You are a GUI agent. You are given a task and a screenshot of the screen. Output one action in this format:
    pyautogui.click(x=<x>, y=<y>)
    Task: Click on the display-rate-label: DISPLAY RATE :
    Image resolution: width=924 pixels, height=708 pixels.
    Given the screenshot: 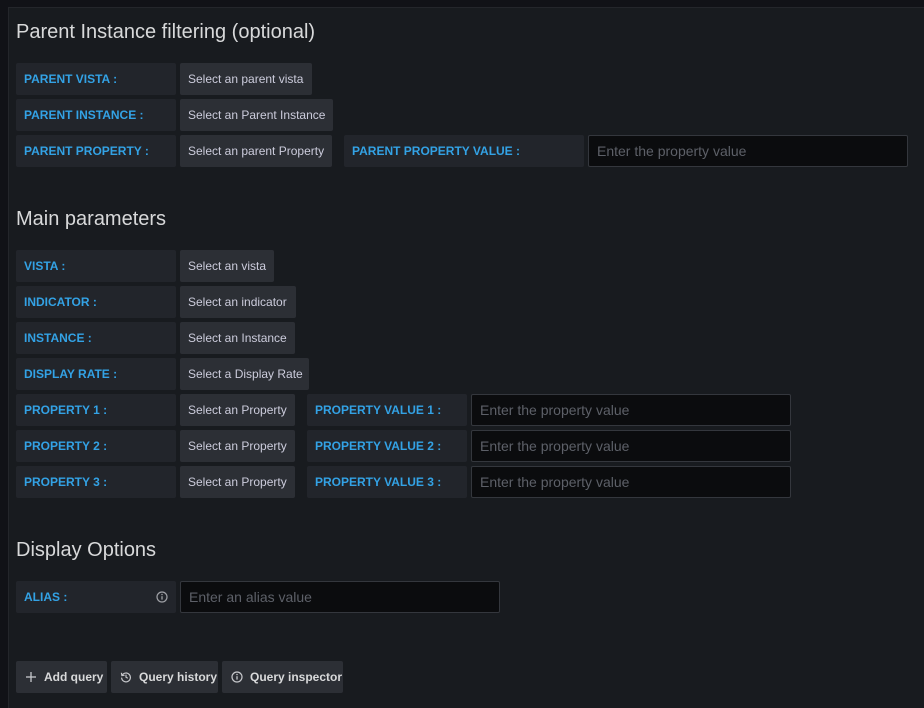 What is the action you would take?
    pyautogui.click(x=96, y=374)
    